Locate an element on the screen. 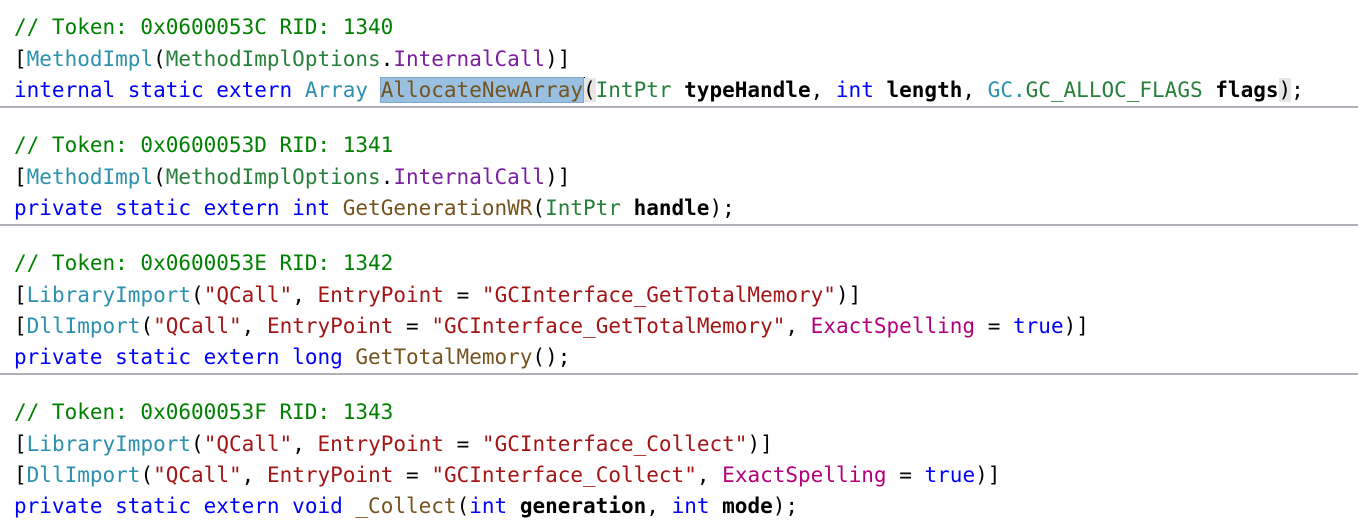  return-type: long is located at coordinates (317, 357).